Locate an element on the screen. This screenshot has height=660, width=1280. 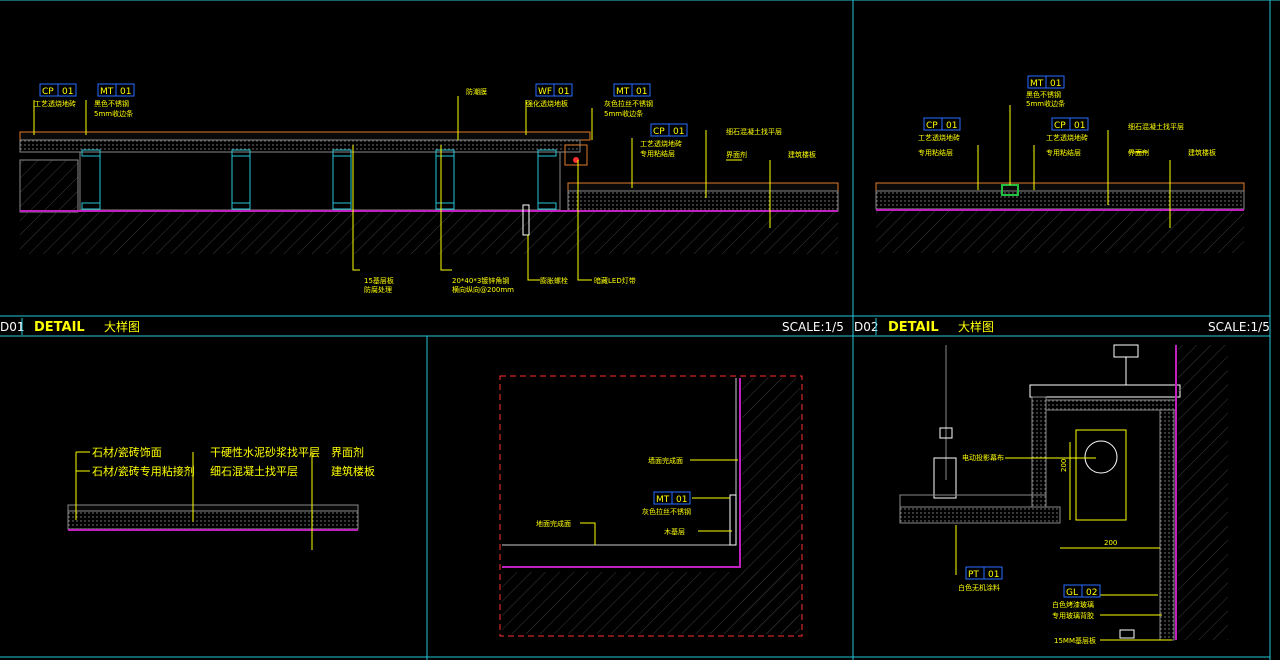
tag-code: PT is located at coordinates (973, 575).